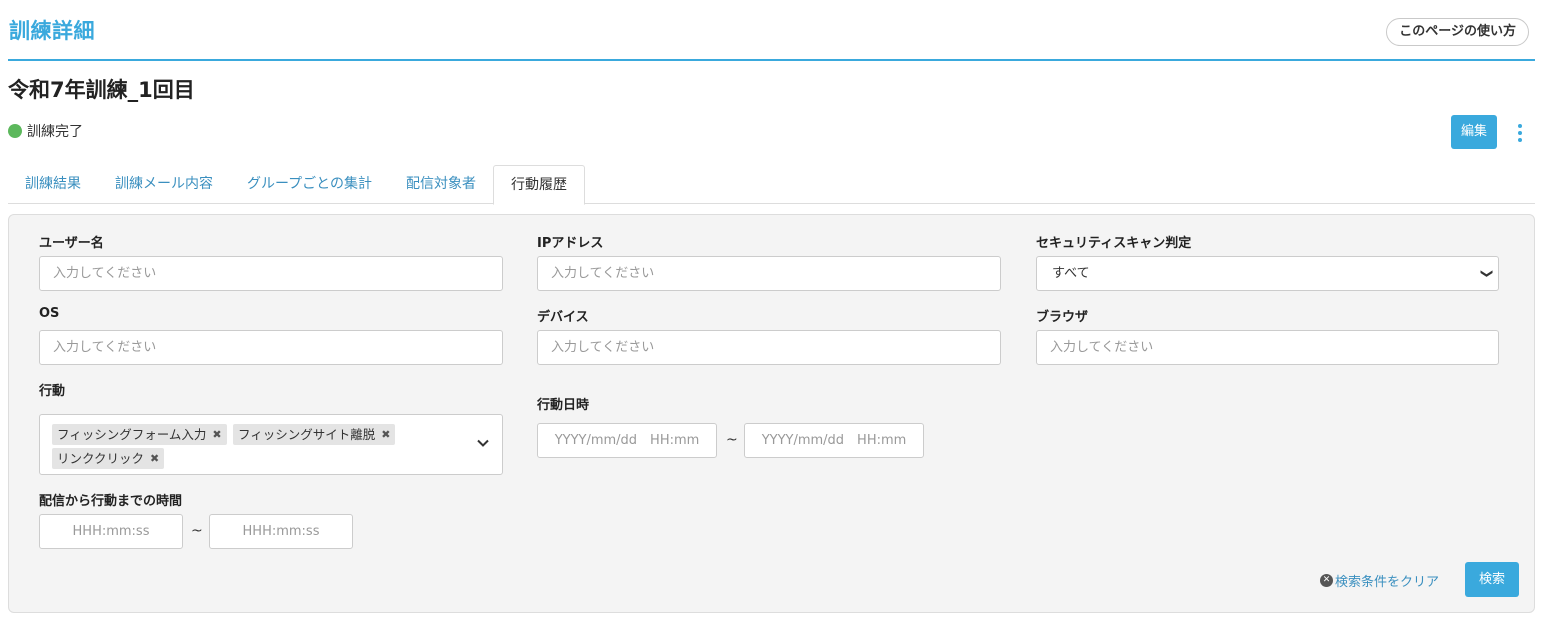  What do you see at coordinates (769, 347) in the screenshot?
I see `device-input: 入力してください` at bounding box center [769, 347].